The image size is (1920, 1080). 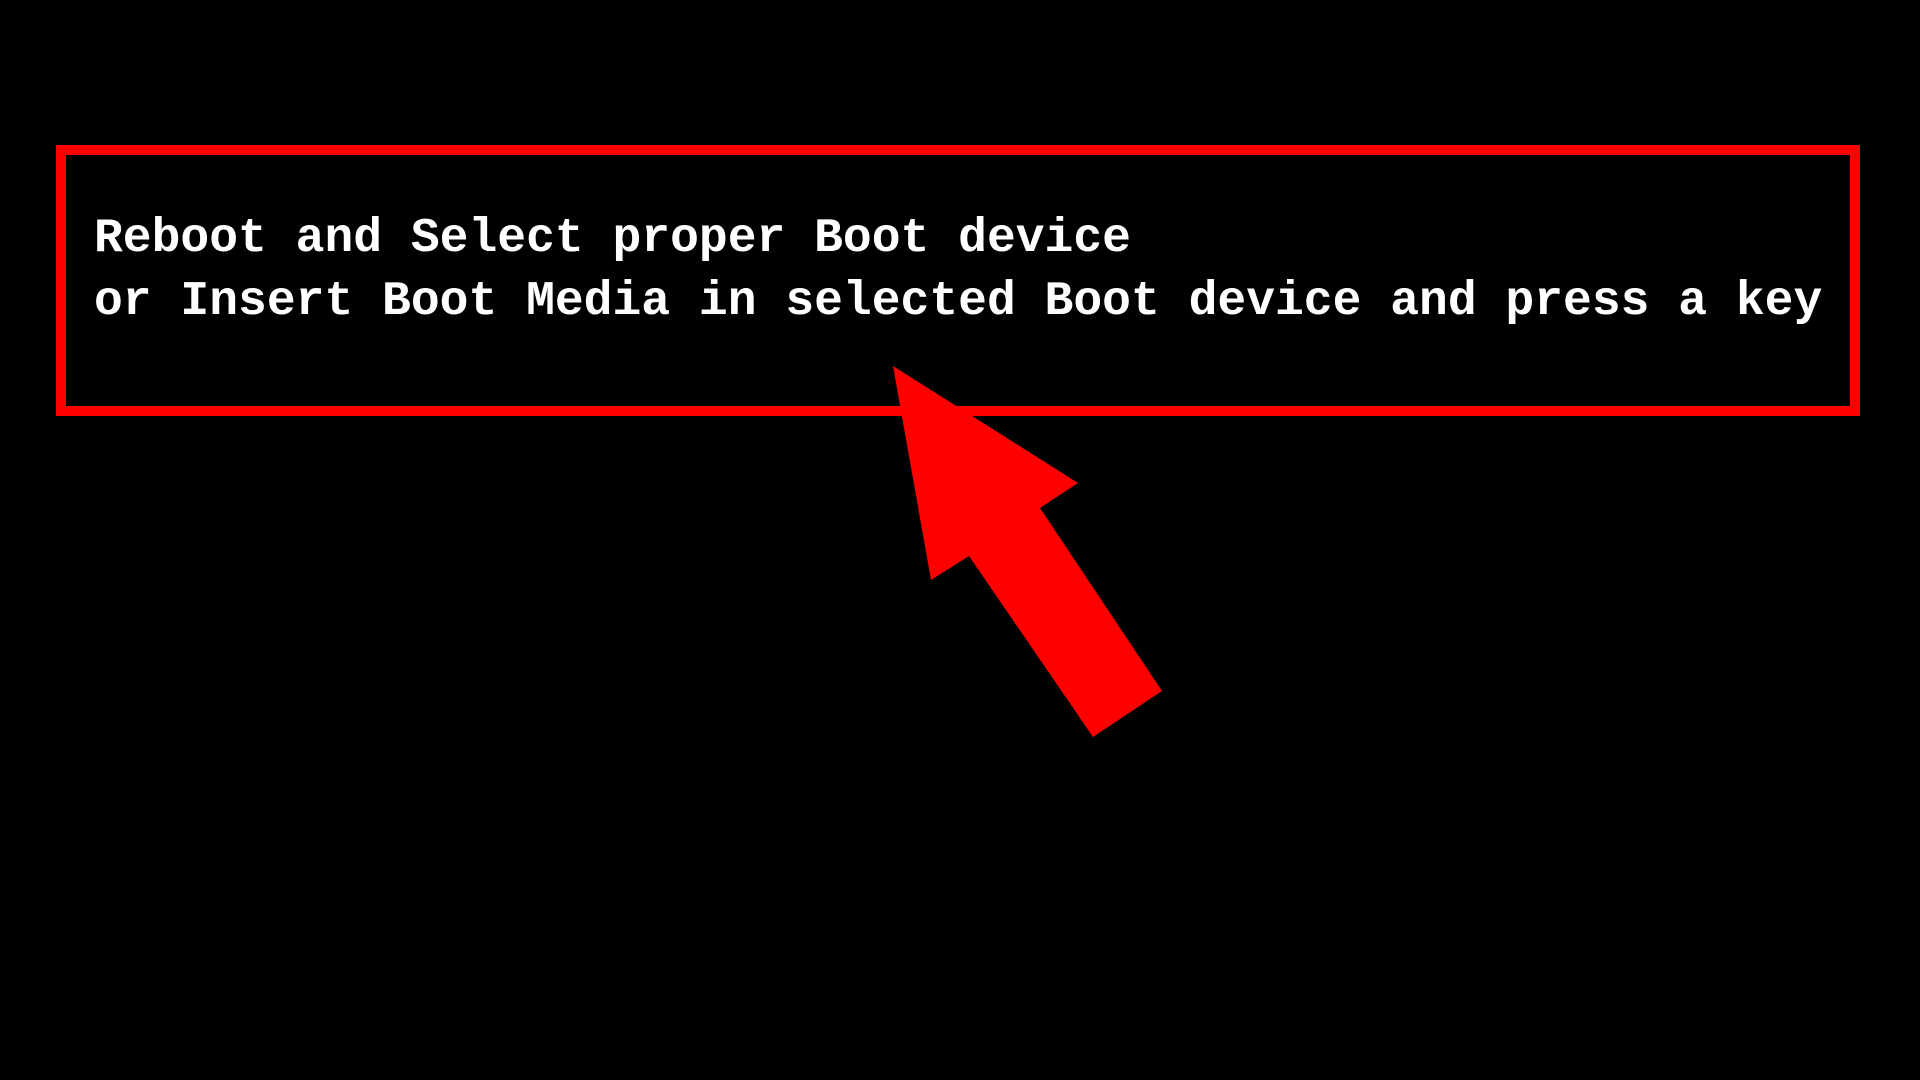 I want to click on arrow-shape, so click(x=1027, y=551).